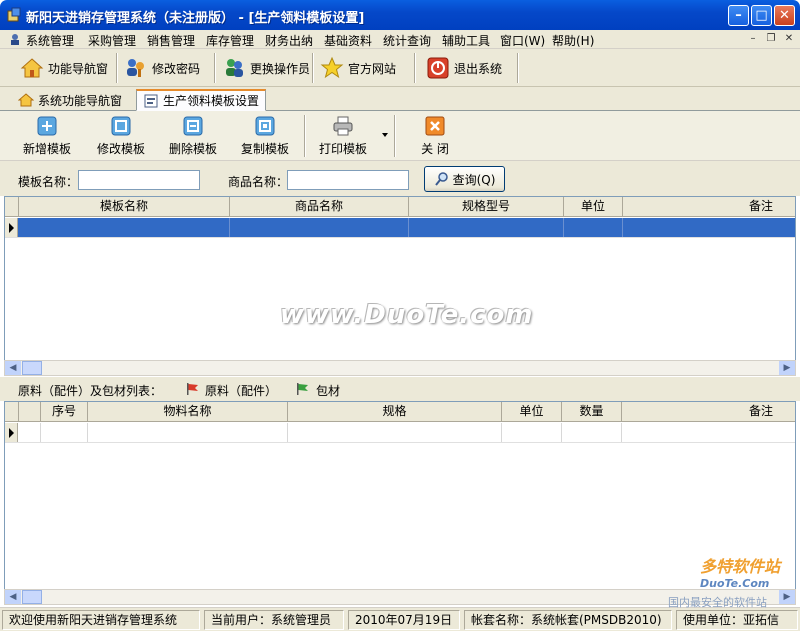 This screenshot has height=631, width=800. I want to click on duote-brand-watermark: 多特软件站, so click(740, 566).